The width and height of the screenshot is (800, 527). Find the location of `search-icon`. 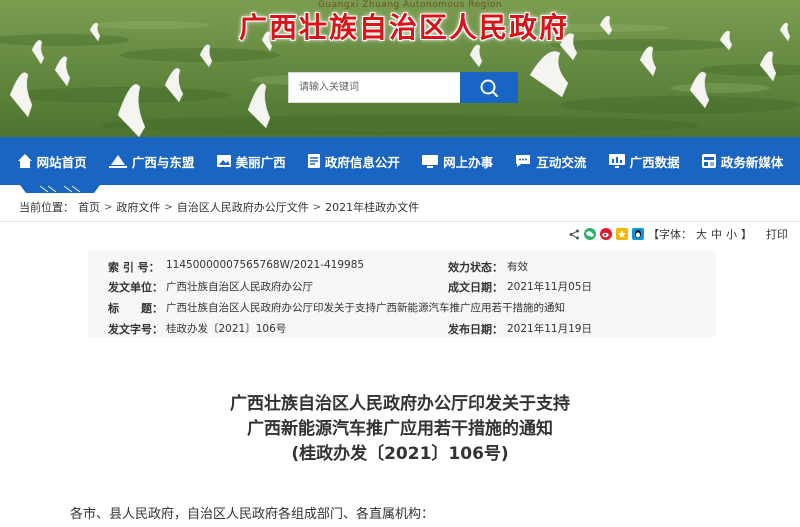

search-icon is located at coordinates (489, 88).